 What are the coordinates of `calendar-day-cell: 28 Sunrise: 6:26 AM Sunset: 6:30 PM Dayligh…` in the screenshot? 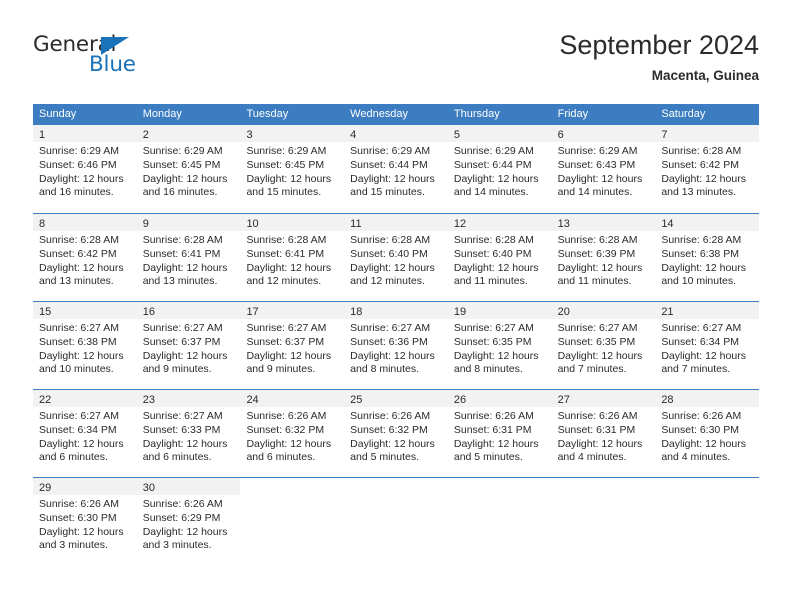 It's located at (707, 433).